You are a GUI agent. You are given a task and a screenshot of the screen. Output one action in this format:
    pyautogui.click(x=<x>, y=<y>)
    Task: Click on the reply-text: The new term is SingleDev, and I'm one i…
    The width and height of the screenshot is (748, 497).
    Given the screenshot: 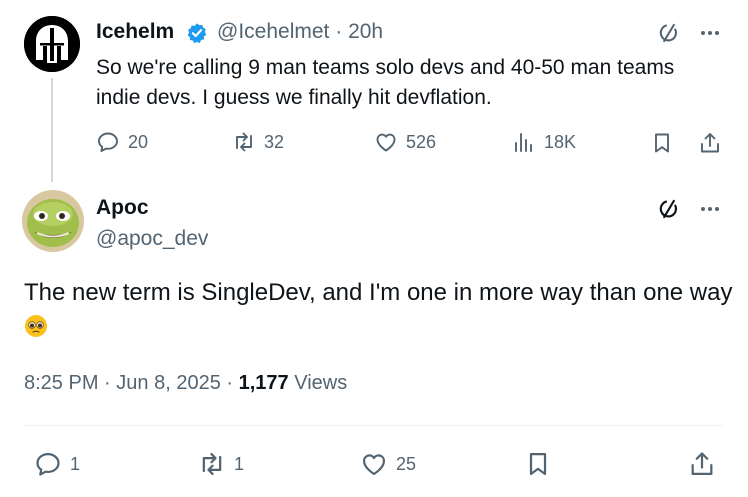 What is the action you would take?
    pyautogui.click(x=378, y=292)
    